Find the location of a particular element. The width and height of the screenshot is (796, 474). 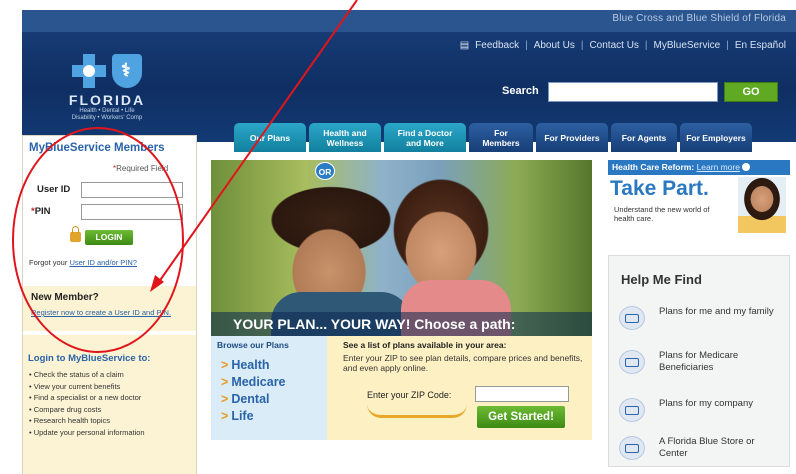

tab-for-members: For Members is located at coordinates (501, 137).